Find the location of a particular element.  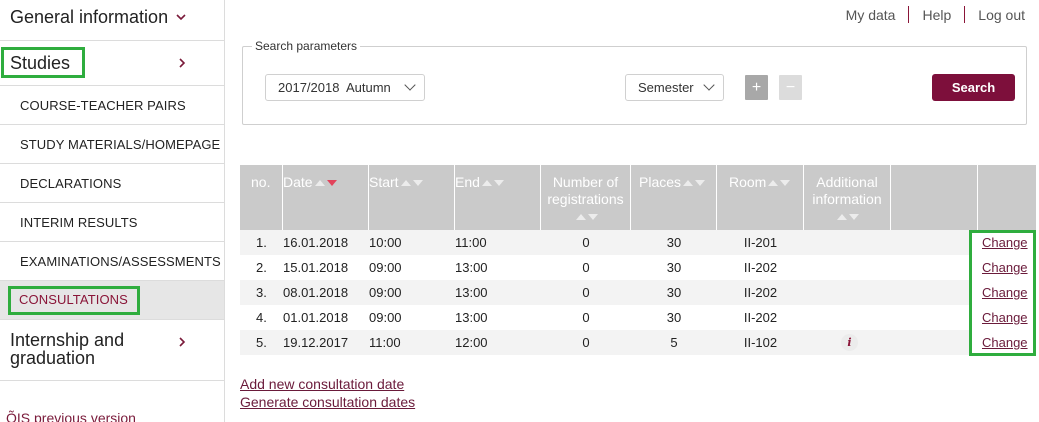

add-consultation-date-link: Add new consultation date is located at coordinates (322, 384).